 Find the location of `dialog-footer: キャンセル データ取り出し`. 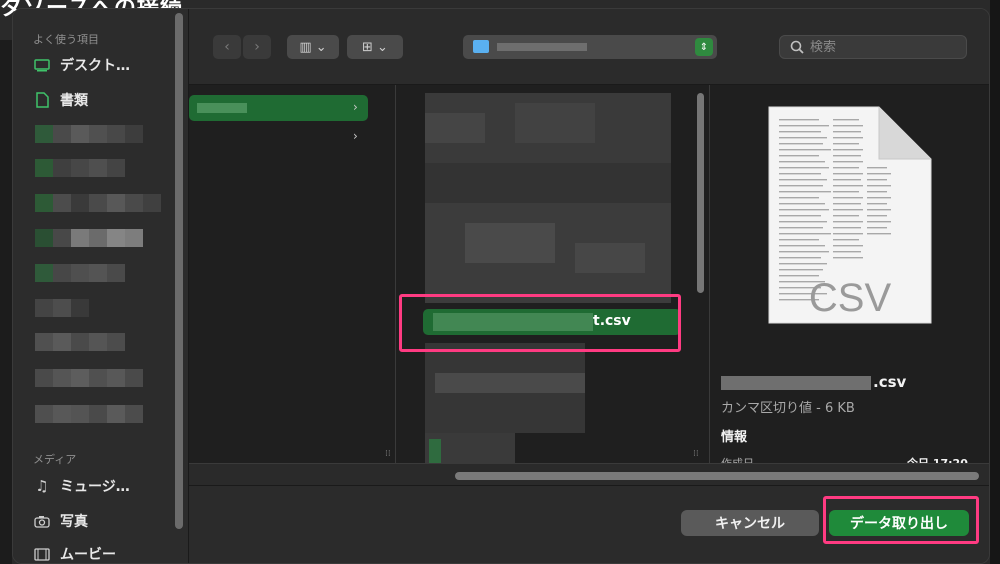

dialog-footer: キャンセル データ取り出し is located at coordinates (589, 524).